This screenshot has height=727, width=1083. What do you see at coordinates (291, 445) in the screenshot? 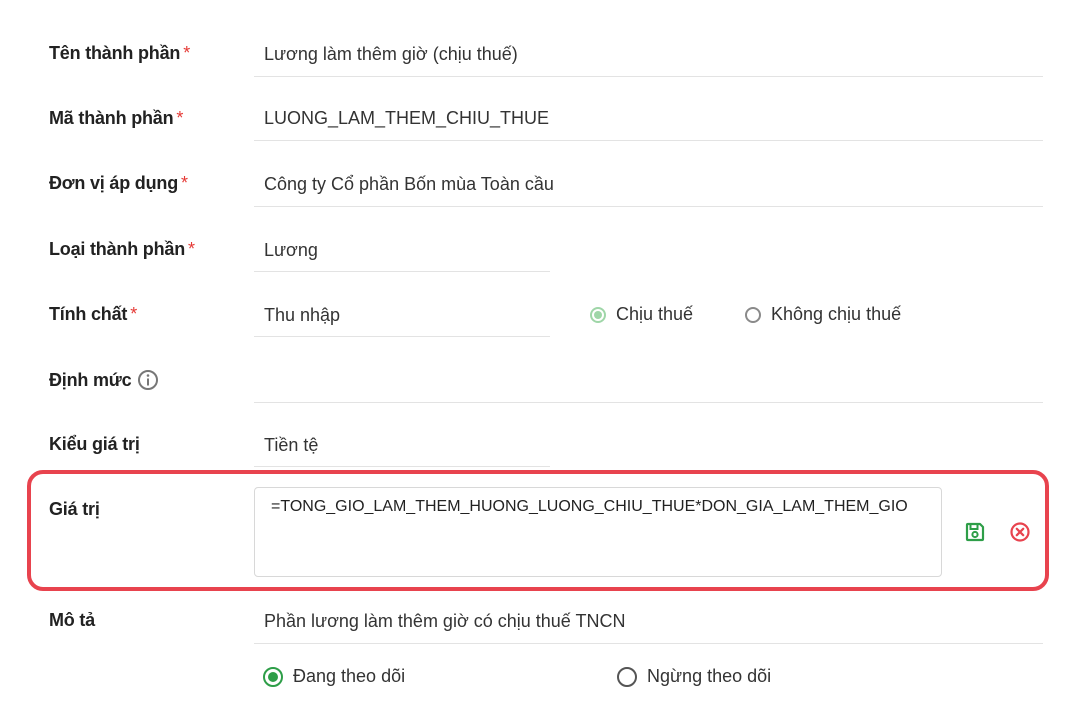
I see `kieu-gia-tri-select: Tiền tệ` at bounding box center [291, 445].